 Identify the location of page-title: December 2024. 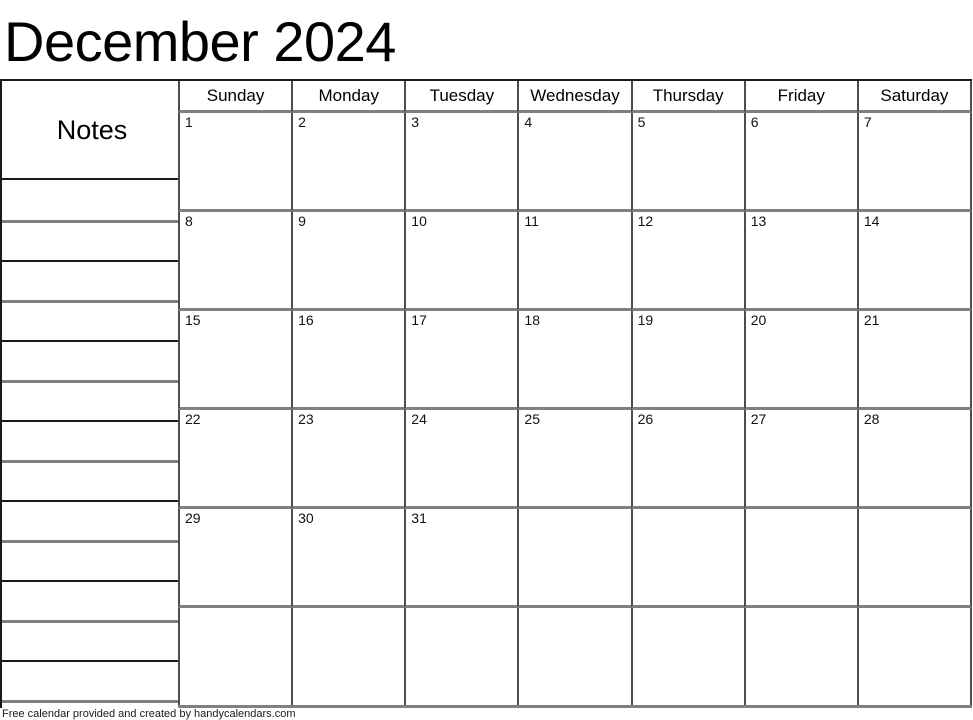
(200, 41).